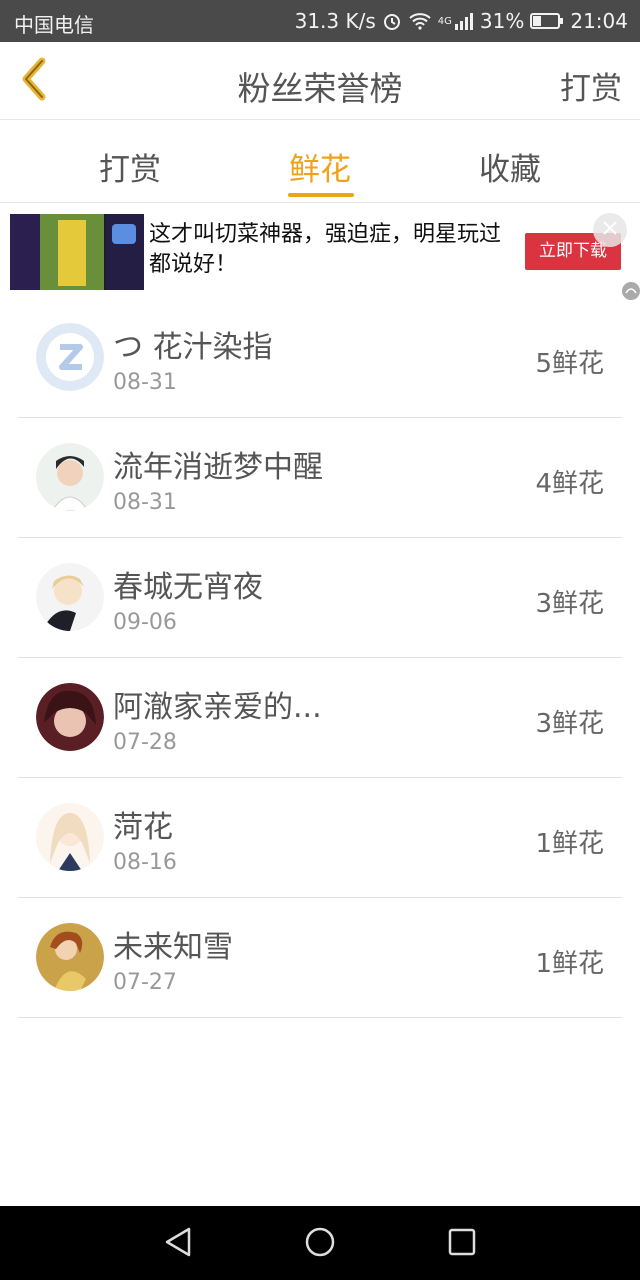  Describe the element at coordinates (145, 742) in the screenshot. I see `fan-date: 07-28` at that location.